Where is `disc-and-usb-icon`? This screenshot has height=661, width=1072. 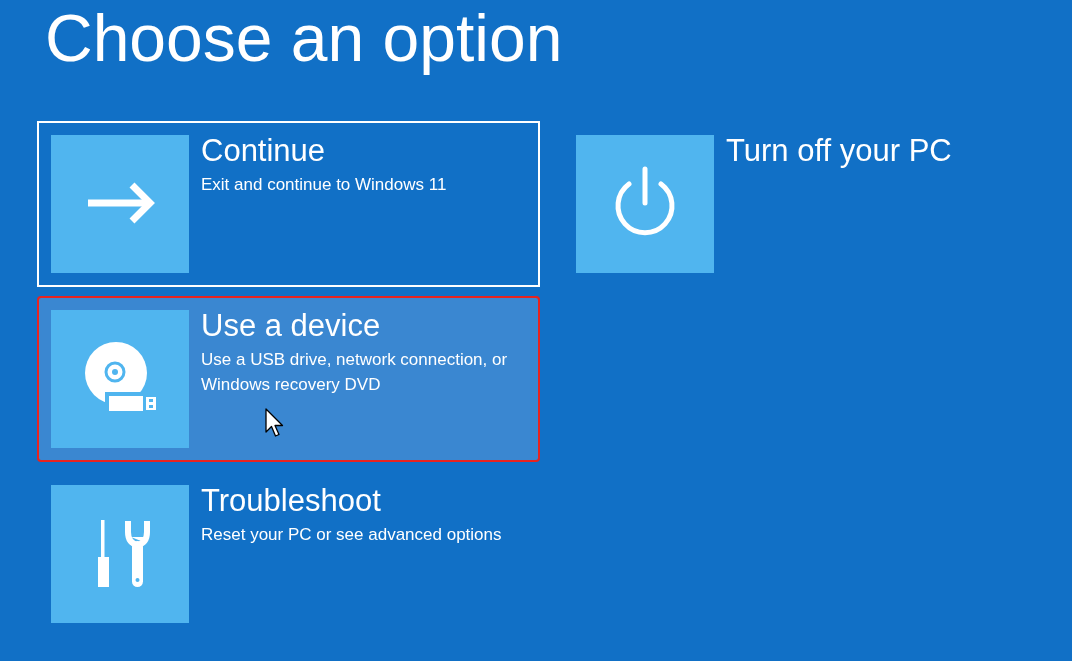 disc-and-usb-icon is located at coordinates (120, 379).